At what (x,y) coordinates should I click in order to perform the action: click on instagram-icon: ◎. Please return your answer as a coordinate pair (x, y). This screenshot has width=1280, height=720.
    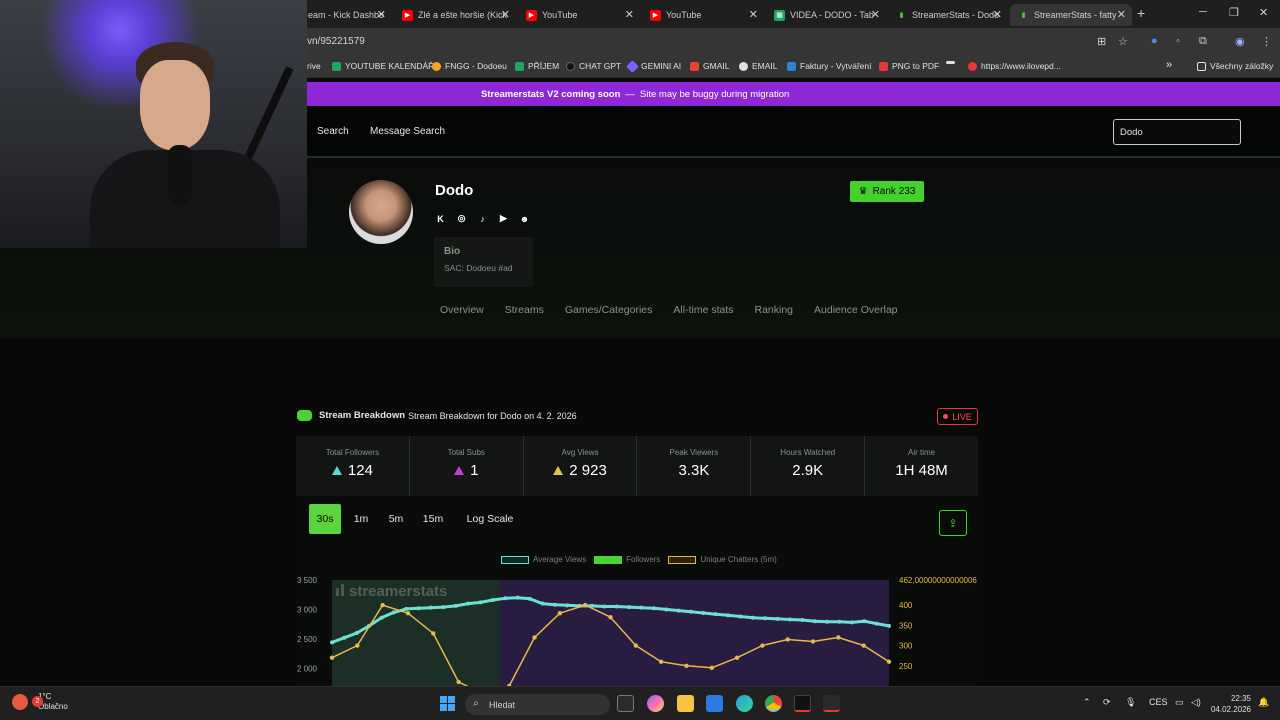
    Looking at the image, I should click on (461, 218).